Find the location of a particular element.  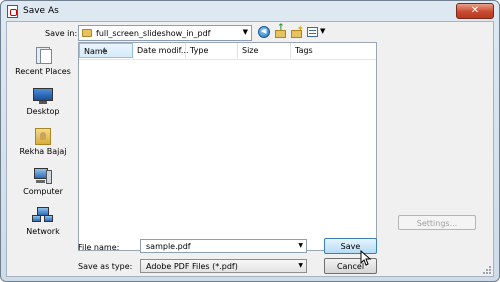

save-as-type-value: Adobe PDF Files (*.pdf) is located at coordinates (192, 266).